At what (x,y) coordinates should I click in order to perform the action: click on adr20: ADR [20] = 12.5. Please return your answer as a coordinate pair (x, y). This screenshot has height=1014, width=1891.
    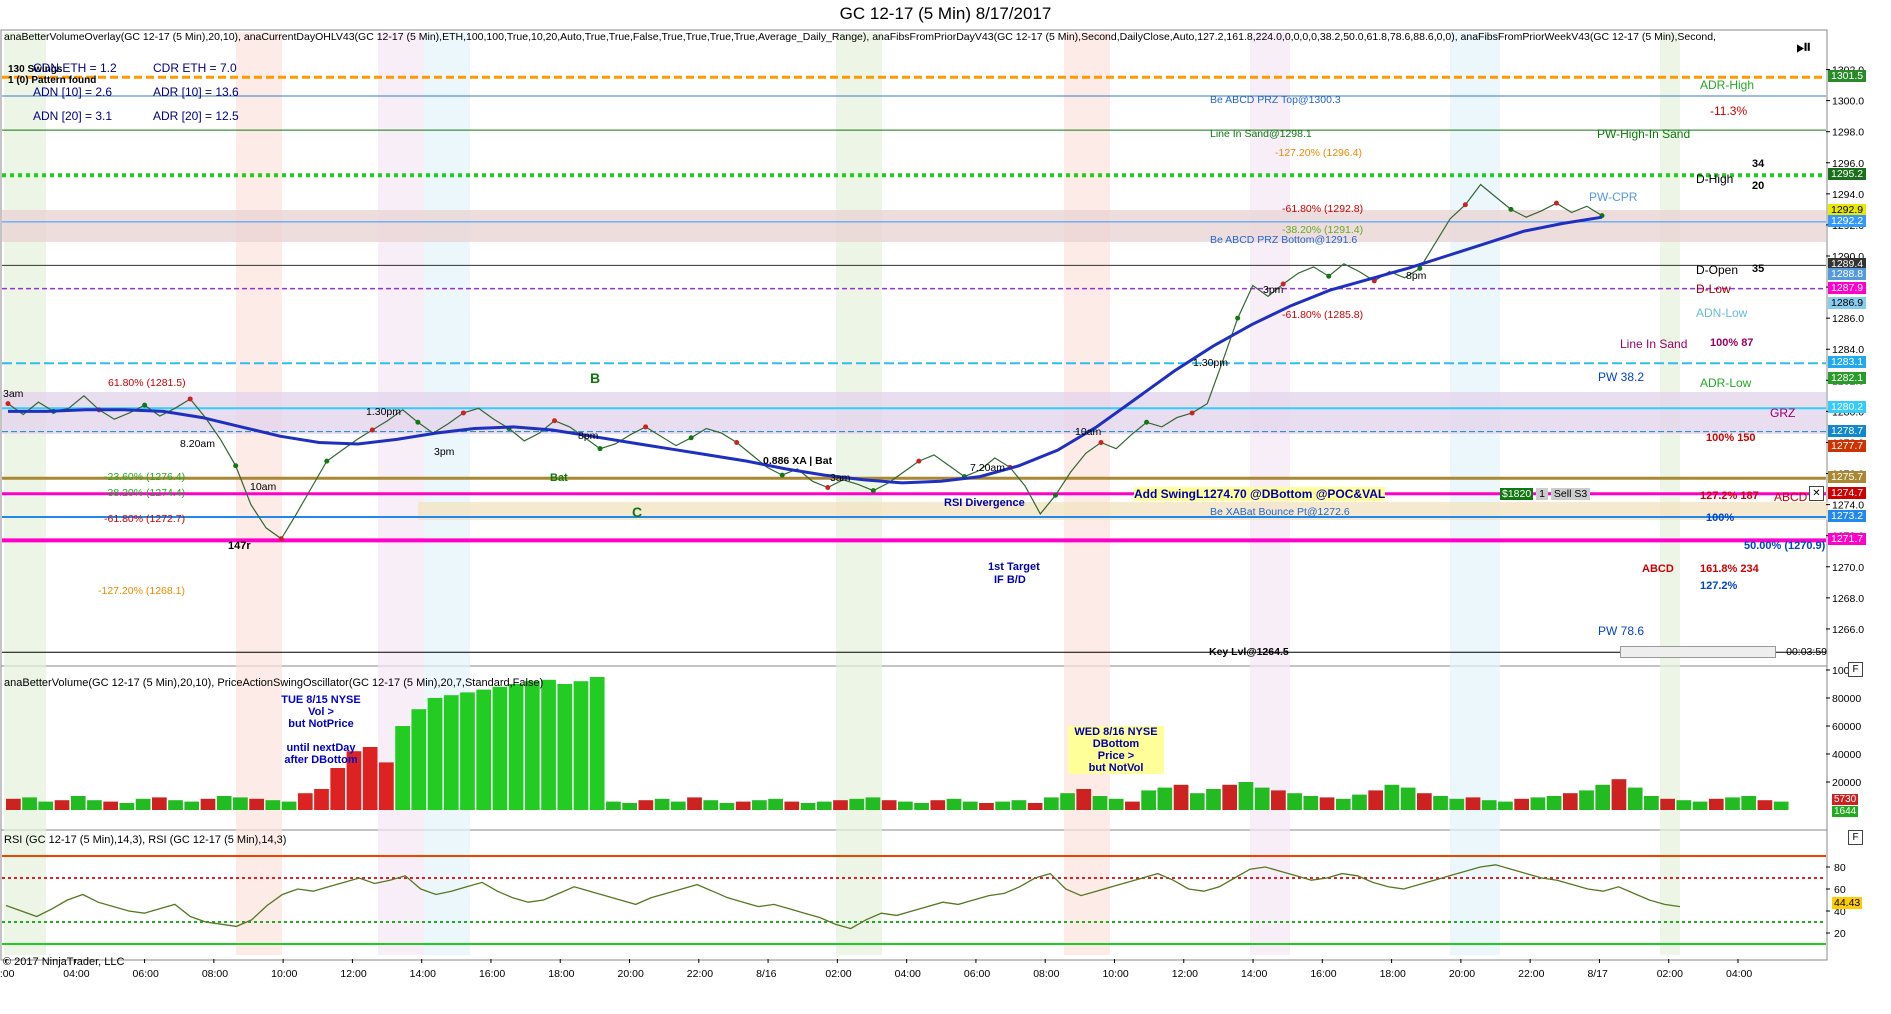
    Looking at the image, I should click on (196, 116).